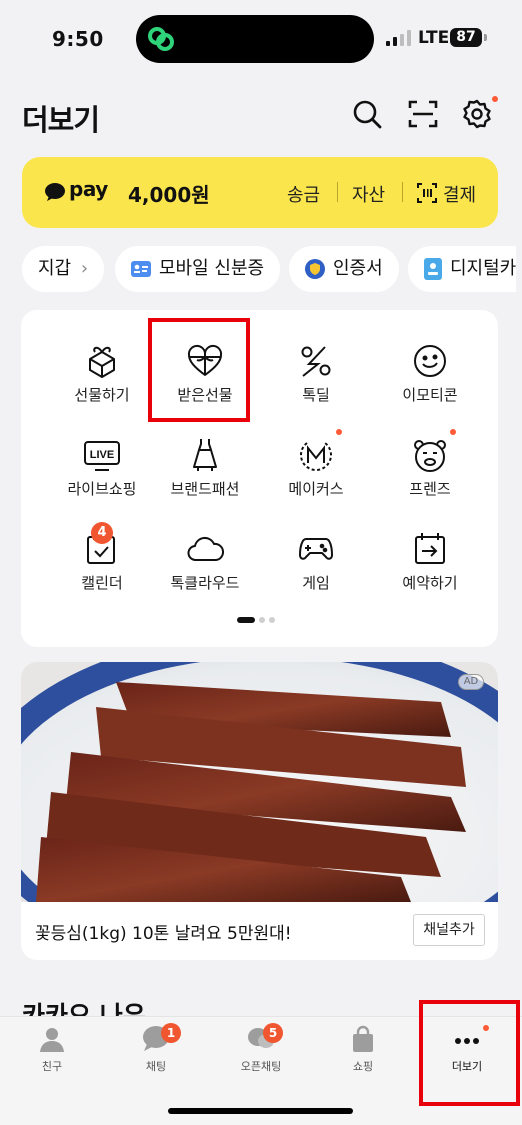 This screenshot has height=1125, width=522. I want to click on cloud-icon, so click(205, 548).